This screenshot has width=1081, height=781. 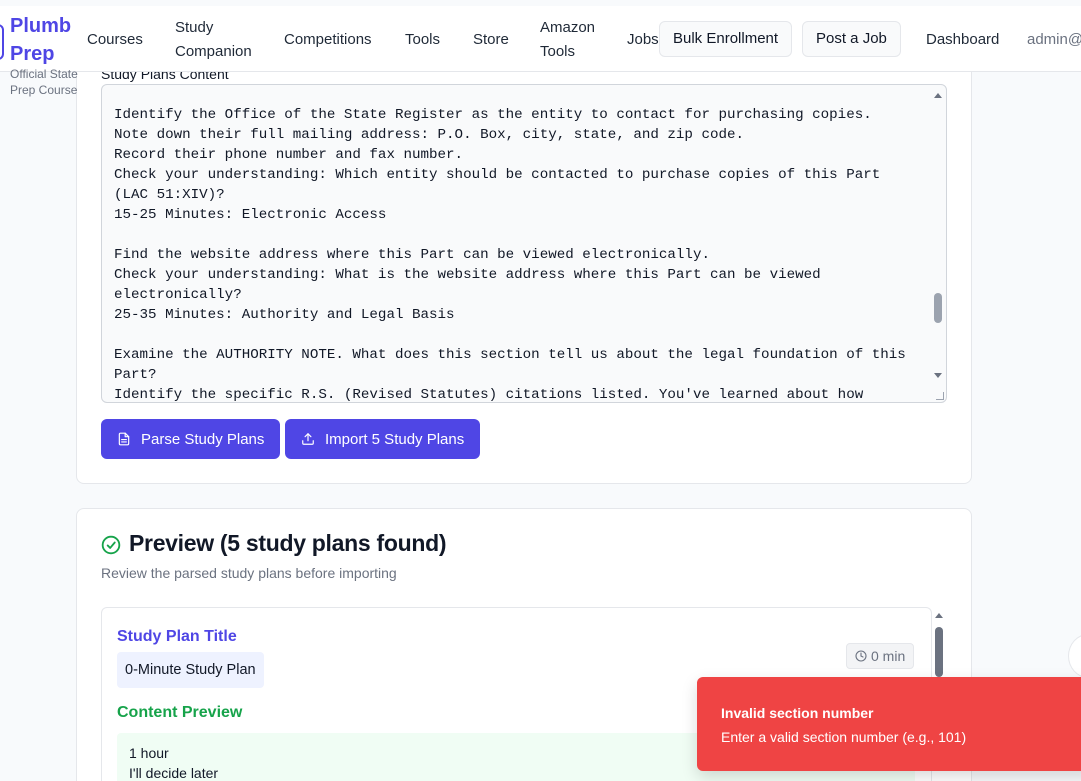 I want to click on user-menu: admin@, so click(x=1054, y=40).